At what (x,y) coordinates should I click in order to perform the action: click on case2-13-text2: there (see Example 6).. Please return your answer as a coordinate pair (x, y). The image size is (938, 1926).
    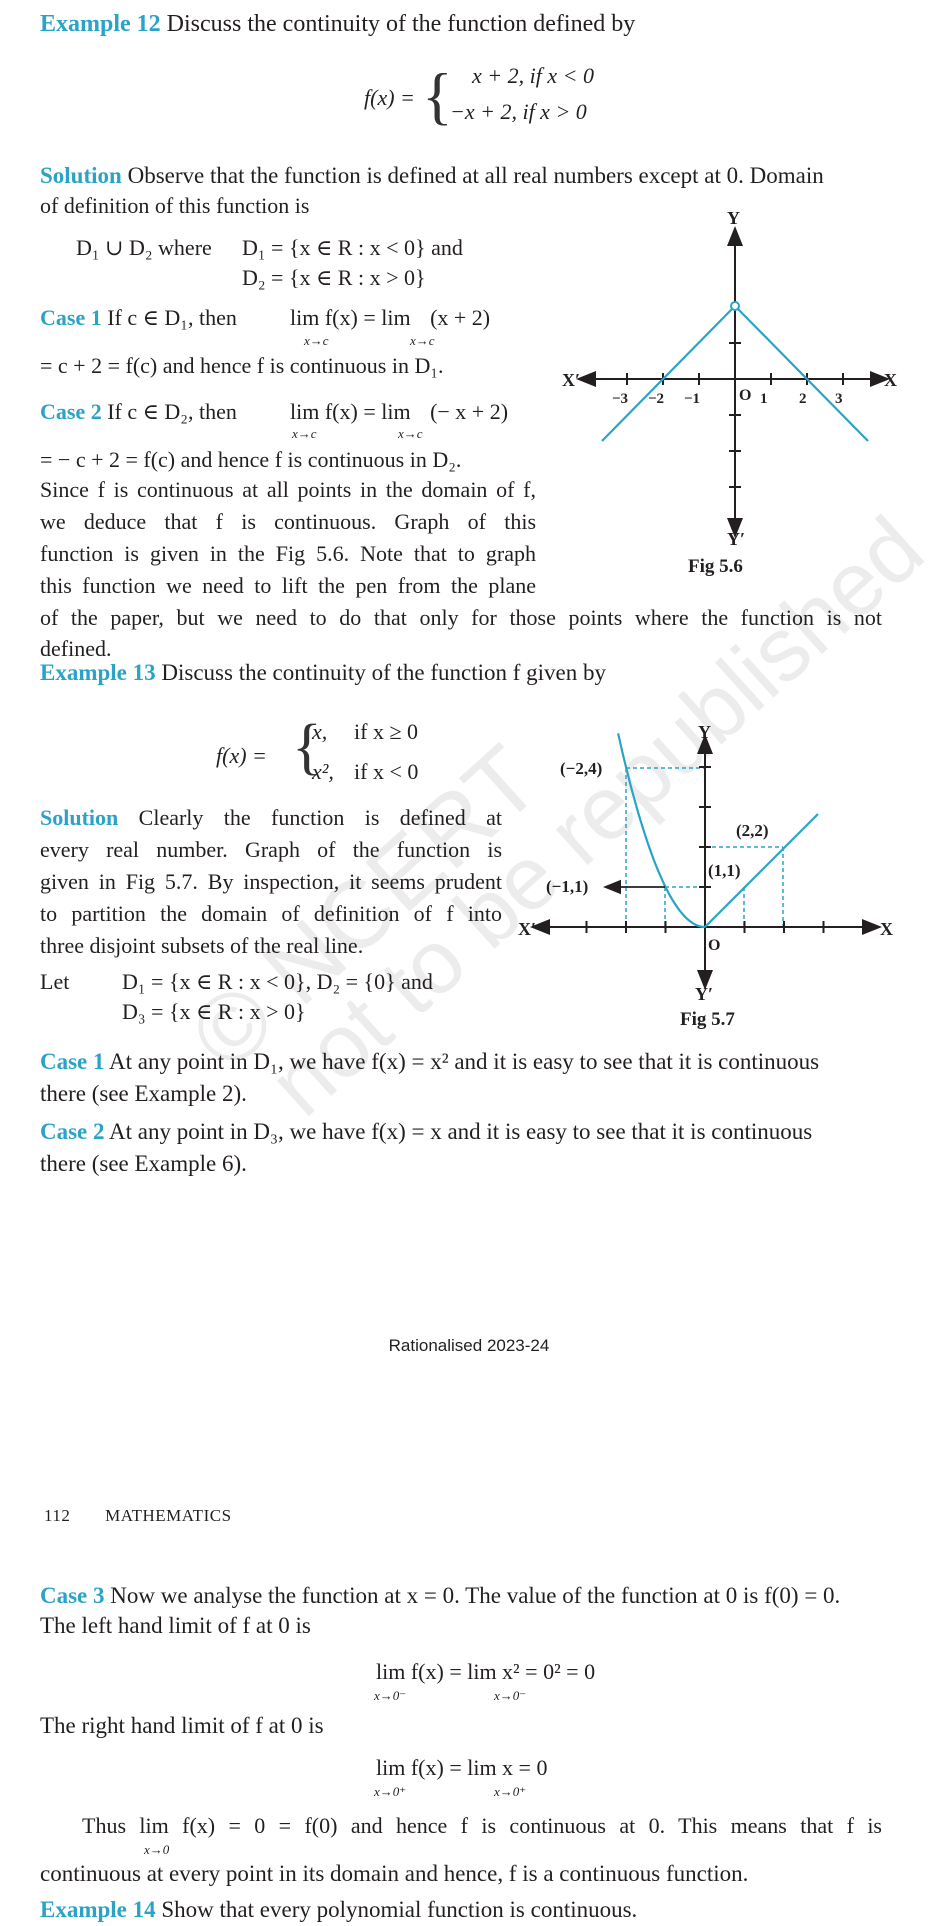
    Looking at the image, I should click on (143, 1163).